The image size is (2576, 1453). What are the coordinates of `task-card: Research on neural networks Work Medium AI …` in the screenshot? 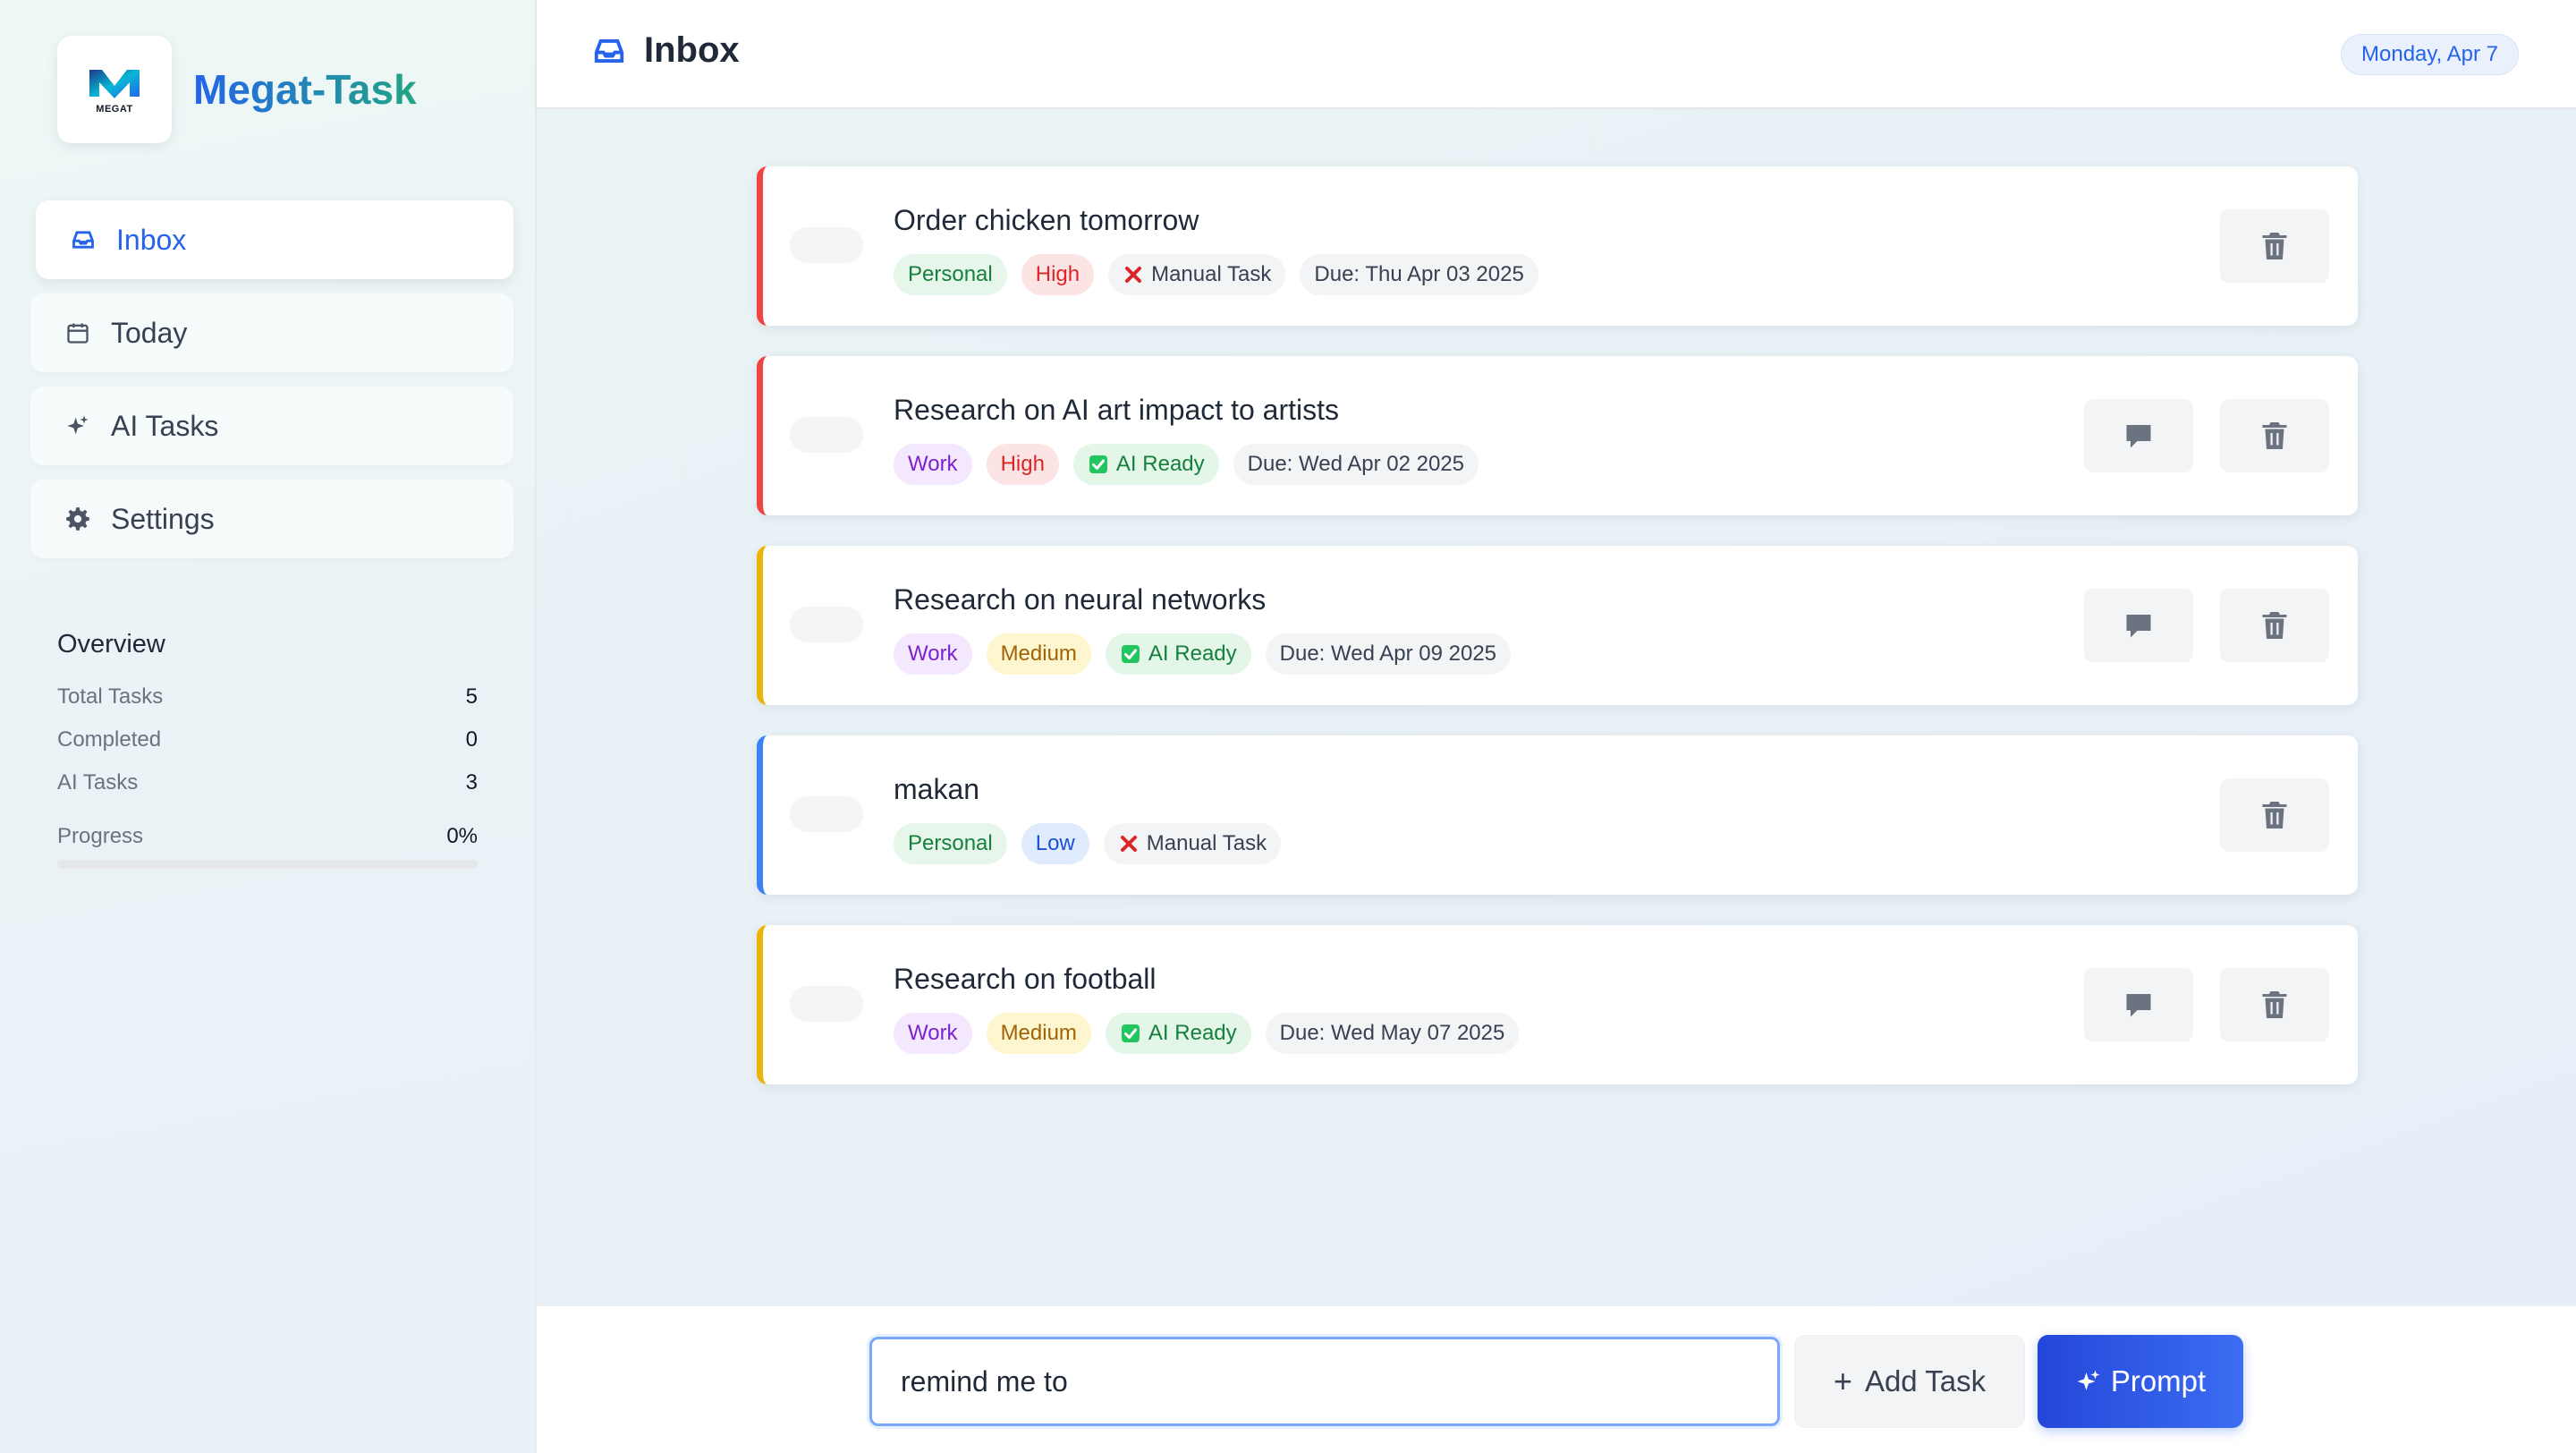 It's located at (1557, 625).